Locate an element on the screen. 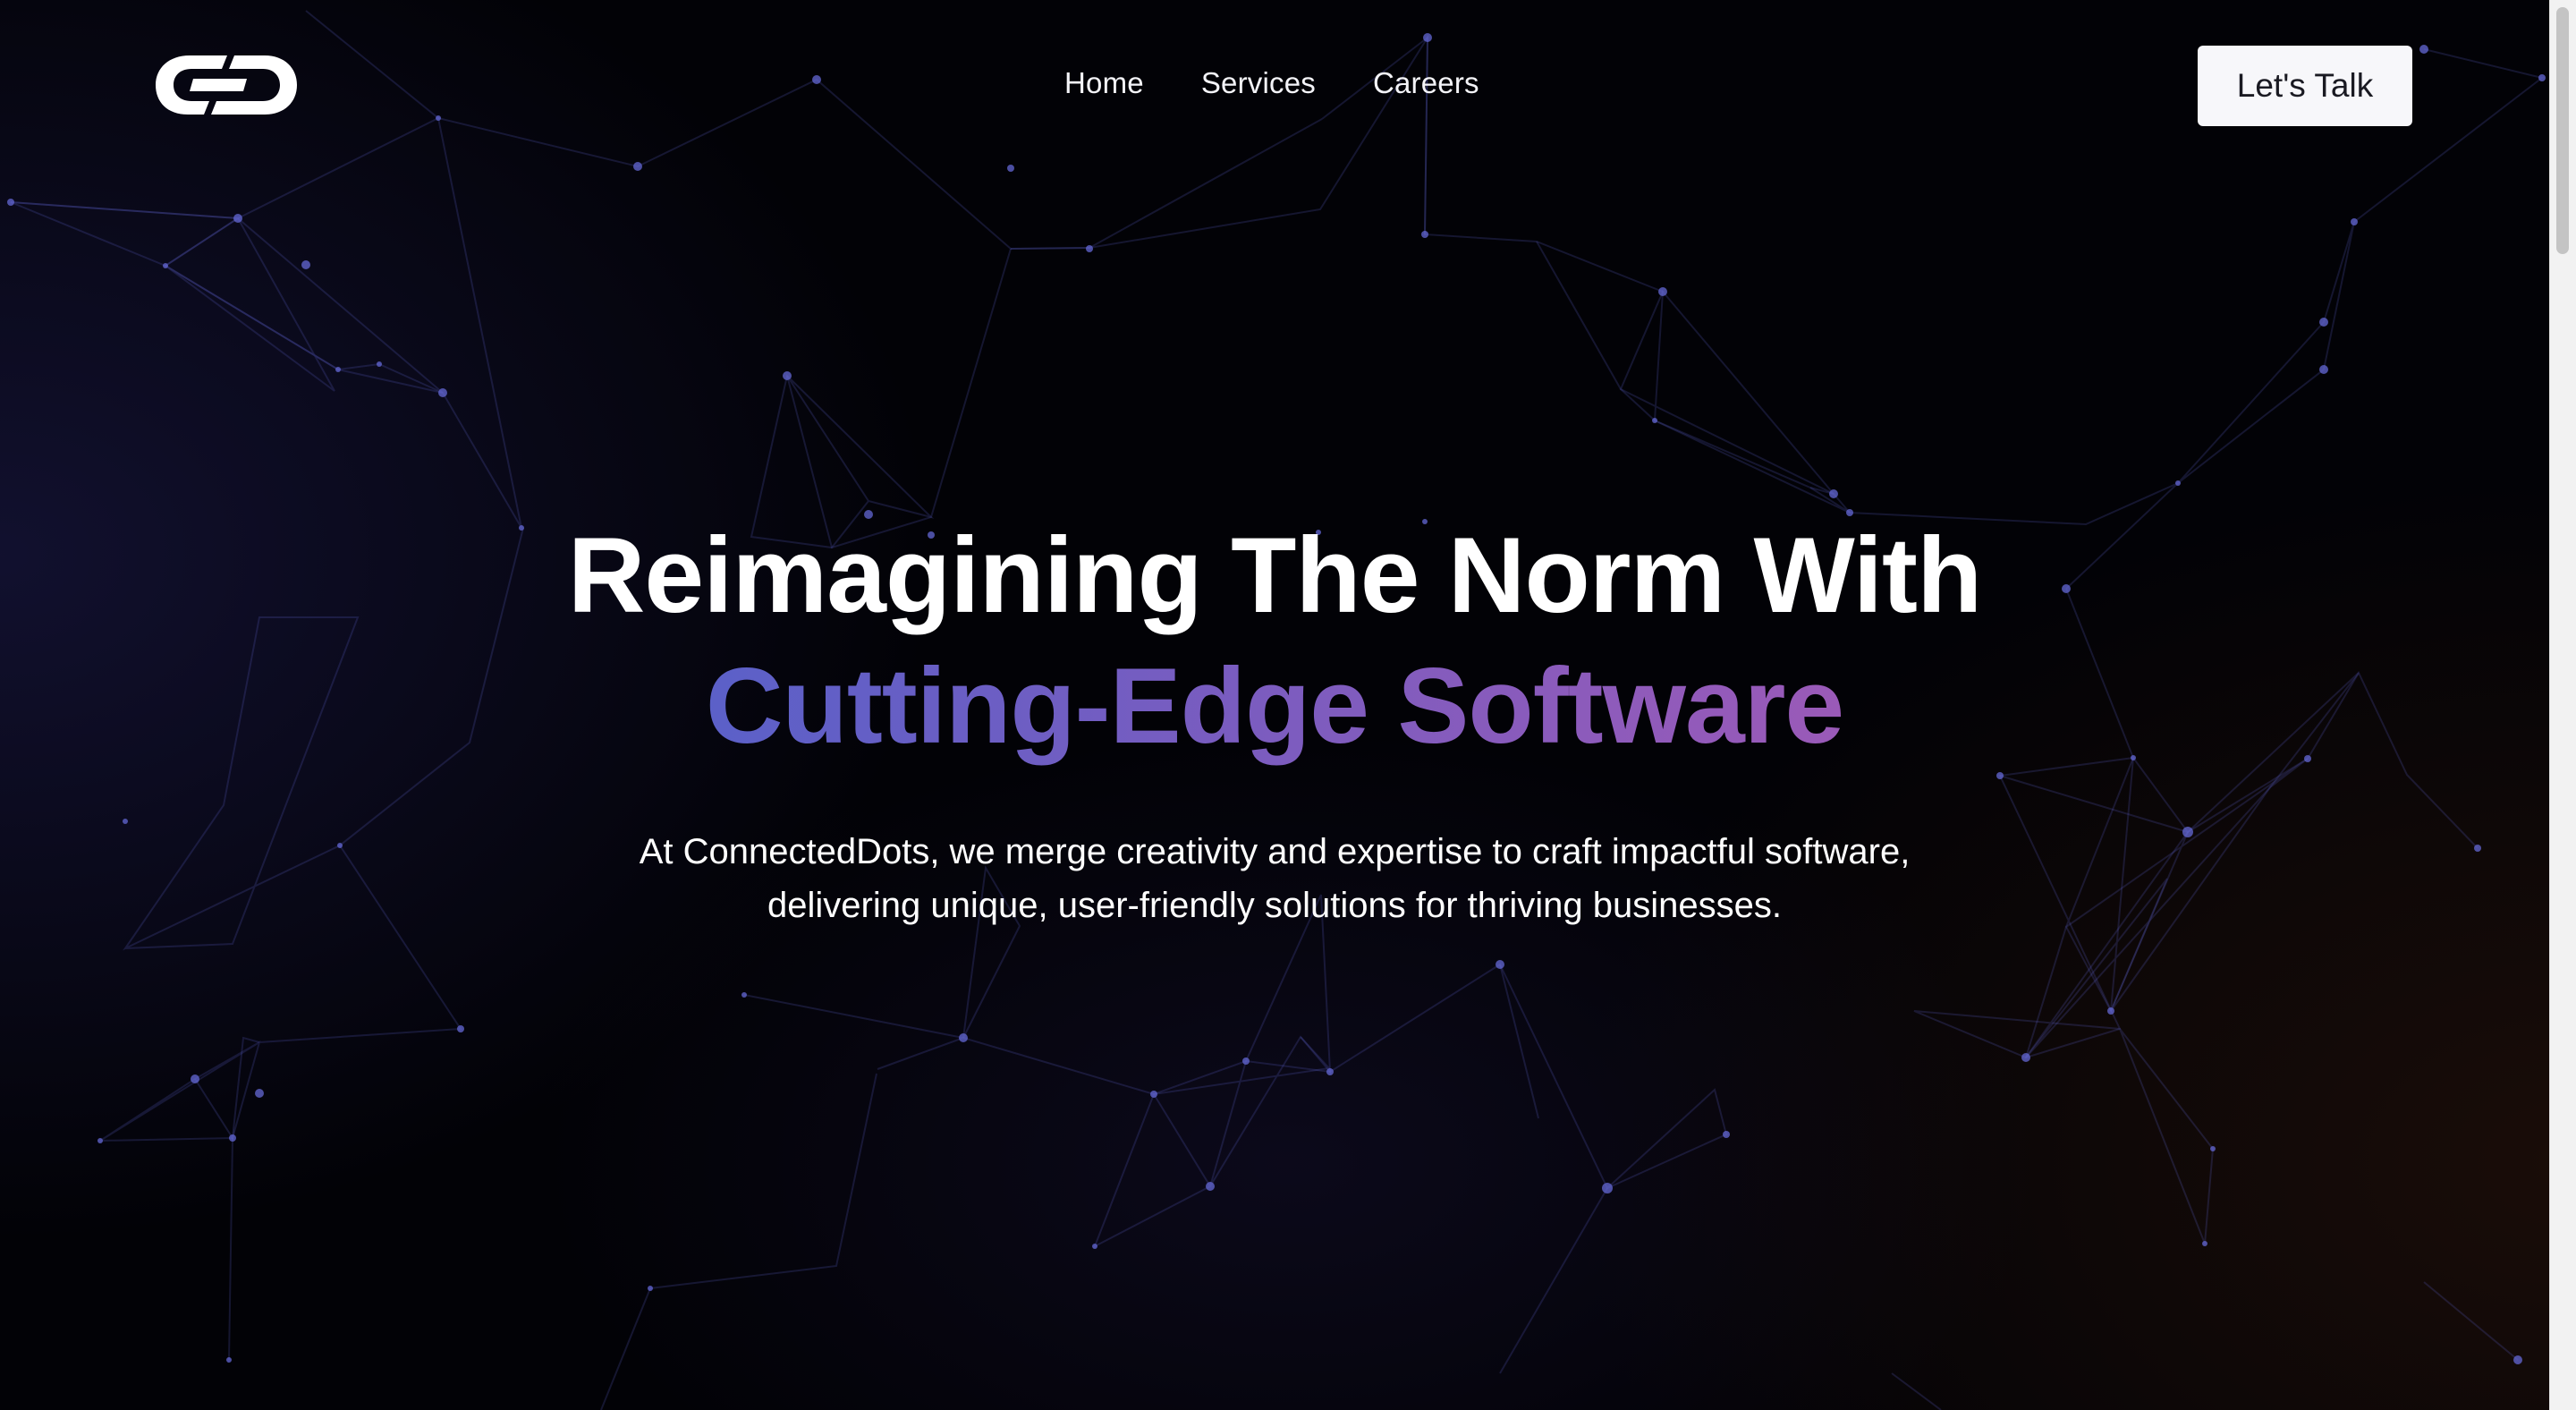 This screenshot has width=2576, height=1410. page-scrollbar is located at coordinates (2562, 705).